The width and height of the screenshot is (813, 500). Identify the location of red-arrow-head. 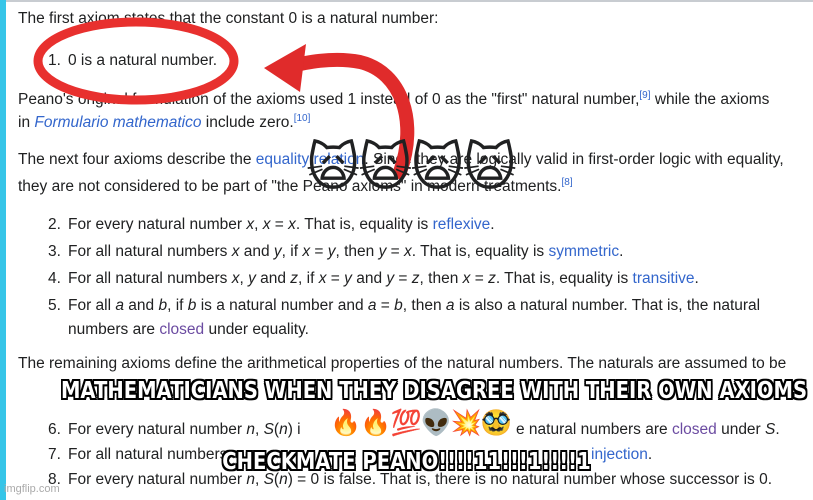
(285, 68).